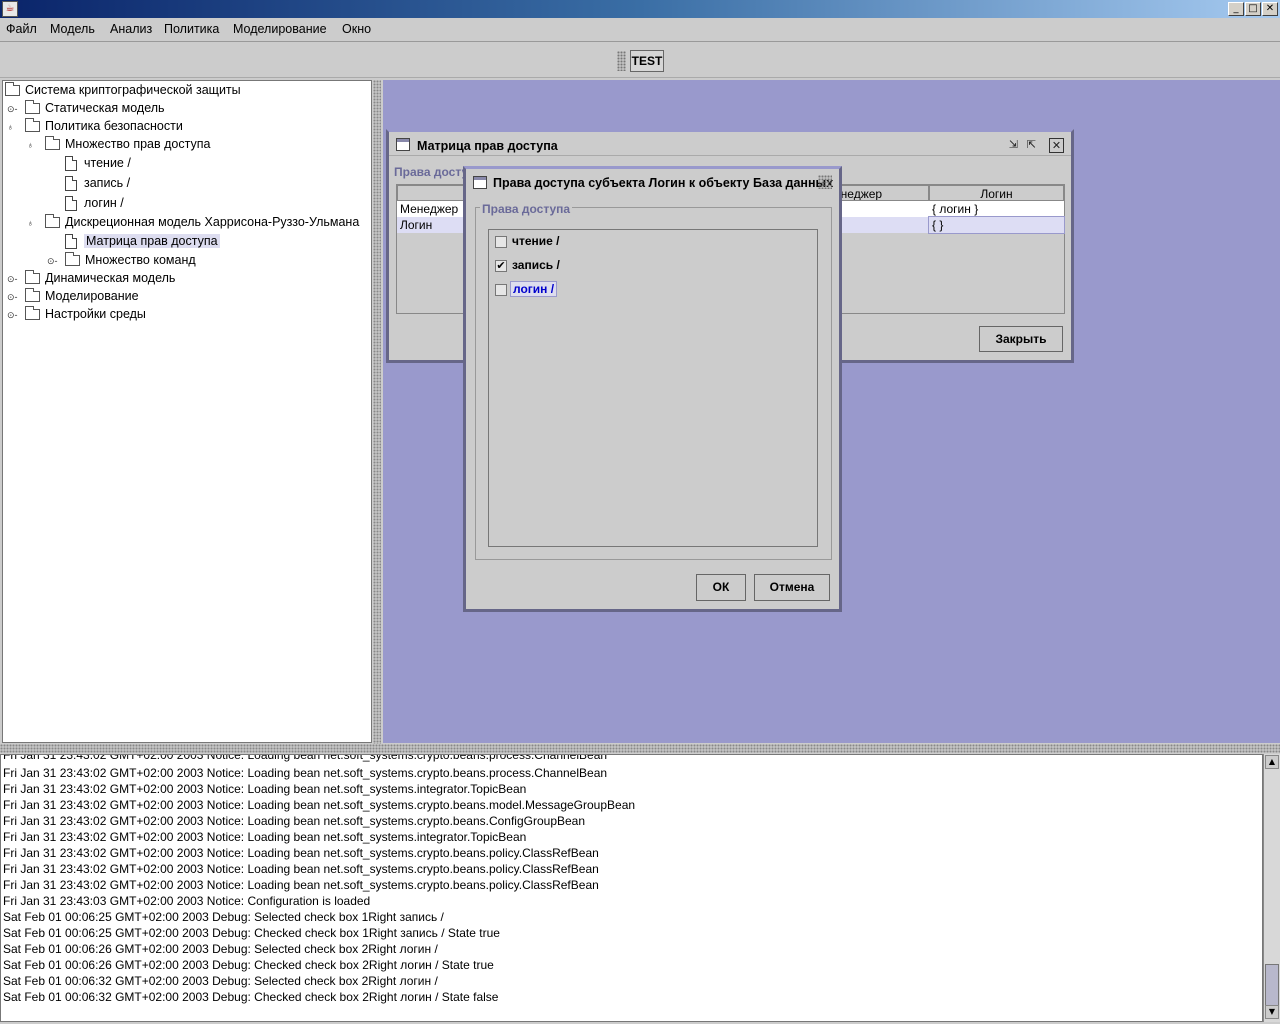 Image resolution: width=1280 pixels, height=1024 pixels. Describe the element at coordinates (107, 163) in the screenshot. I see `tree-node-label: чтение /` at that location.